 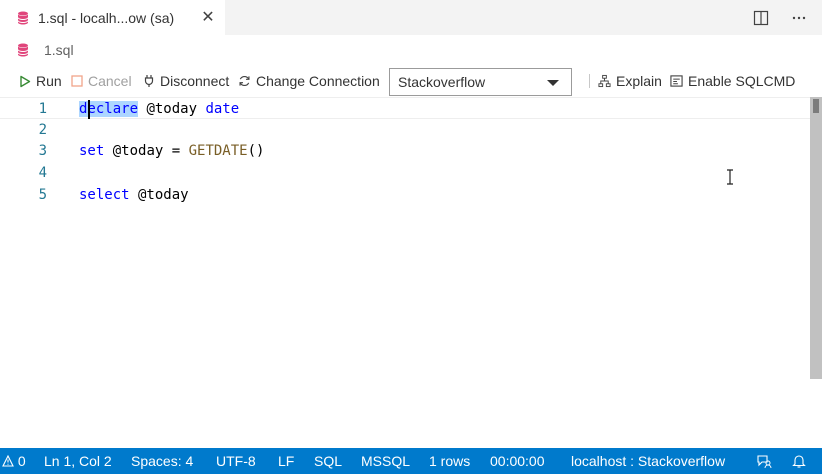 What do you see at coordinates (405, 108) in the screenshot?
I see `code-line: 1 declare @today date` at bounding box center [405, 108].